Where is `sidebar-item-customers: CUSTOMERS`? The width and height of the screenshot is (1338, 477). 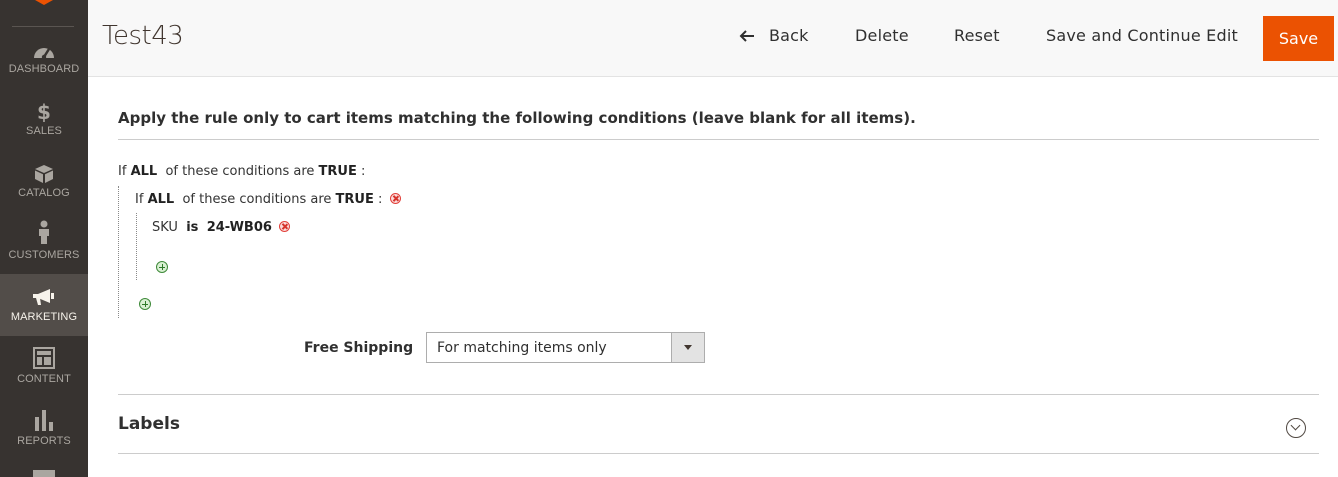 sidebar-item-customers: CUSTOMERS is located at coordinates (44, 249).